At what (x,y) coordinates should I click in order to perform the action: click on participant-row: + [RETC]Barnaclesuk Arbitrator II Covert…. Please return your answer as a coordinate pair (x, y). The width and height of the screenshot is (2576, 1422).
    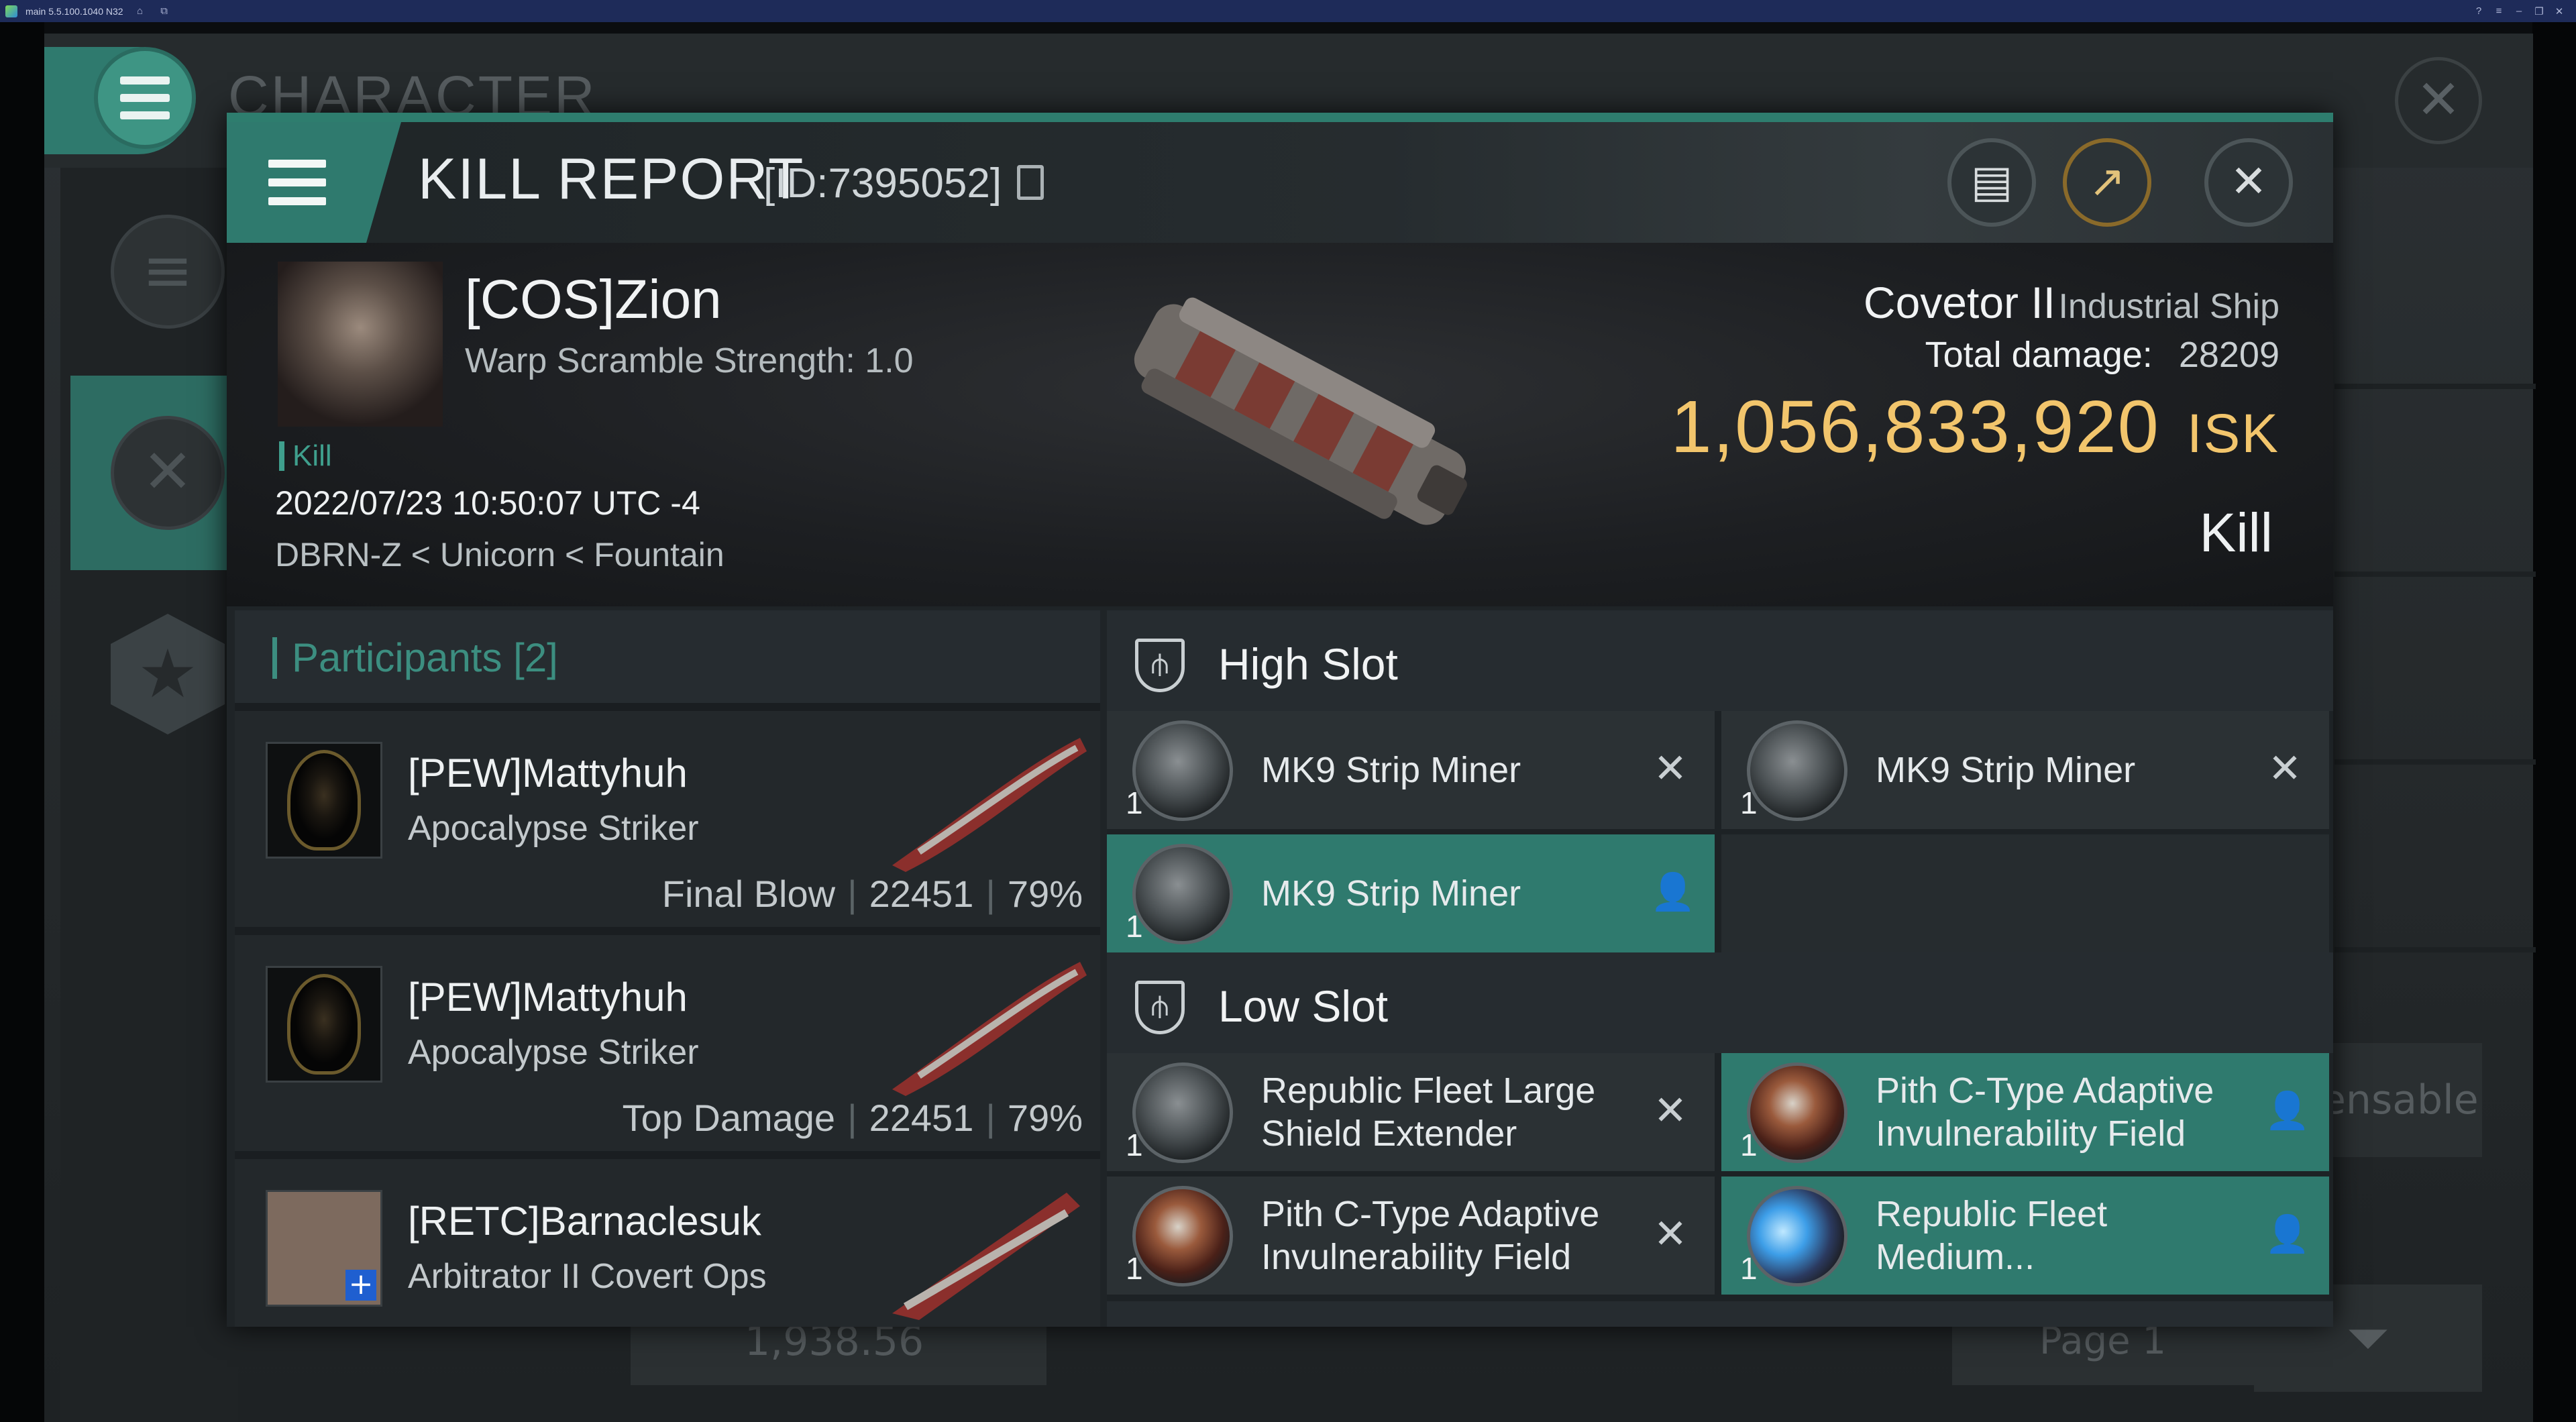
    Looking at the image, I should click on (667, 1243).